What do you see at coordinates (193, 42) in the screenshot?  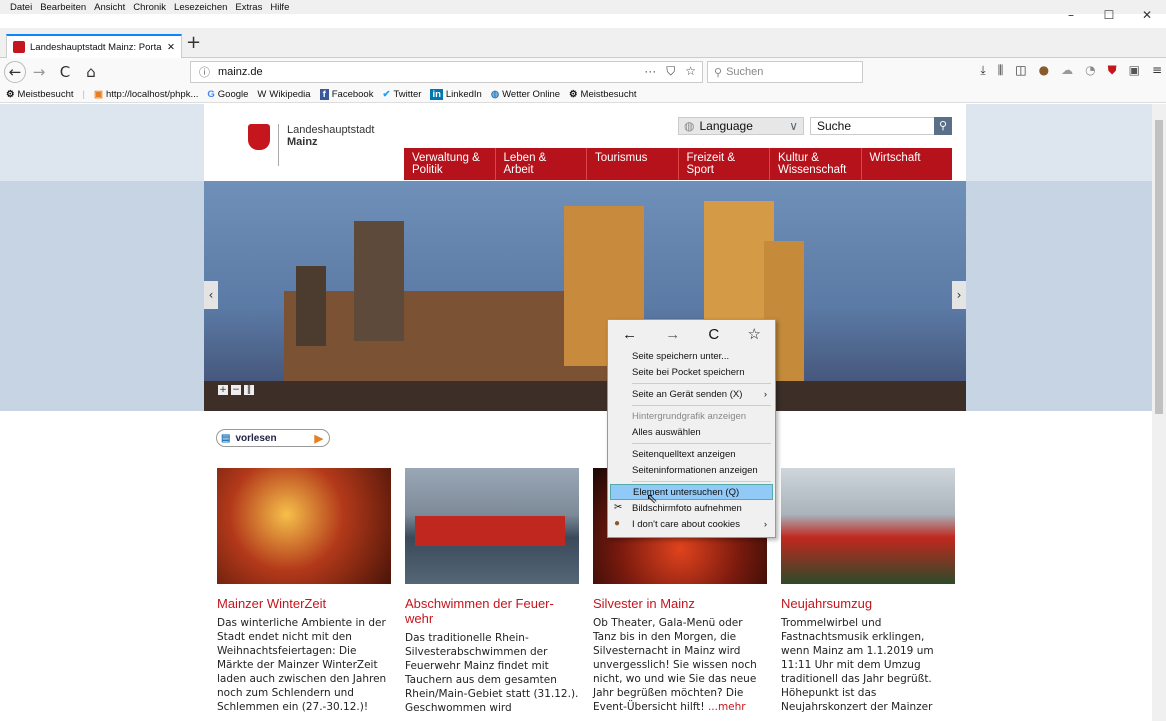 I see `new-tab-button: +` at bounding box center [193, 42].